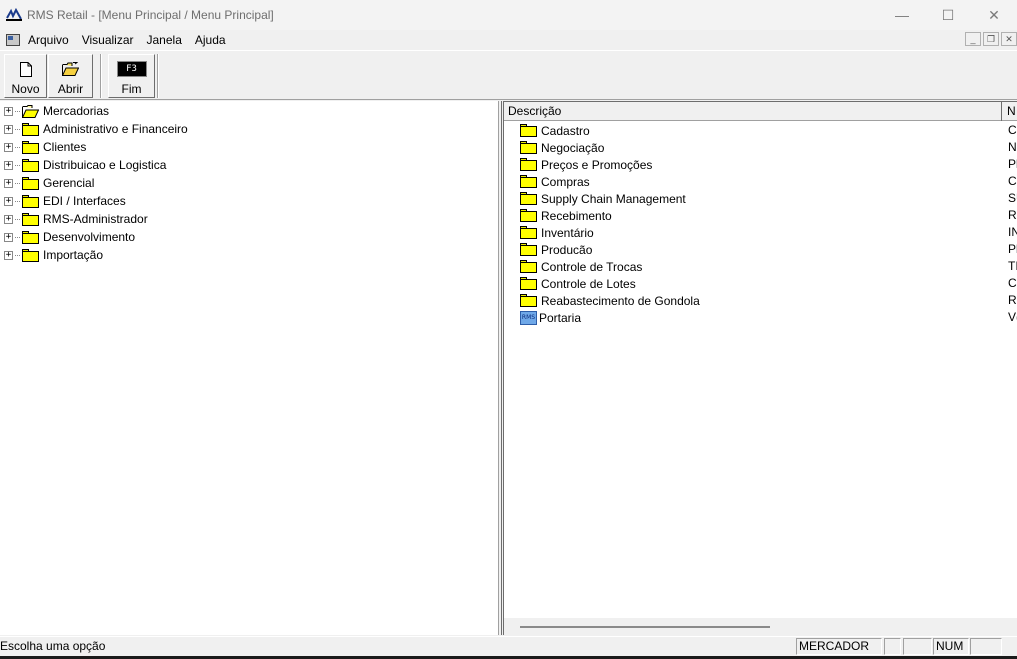 This screenshot has width=1017, height=659. What do you see at coordinates (948, 15) in the screenshot?
I see `maximize-button: ☐` at bounding box center [948, 15].